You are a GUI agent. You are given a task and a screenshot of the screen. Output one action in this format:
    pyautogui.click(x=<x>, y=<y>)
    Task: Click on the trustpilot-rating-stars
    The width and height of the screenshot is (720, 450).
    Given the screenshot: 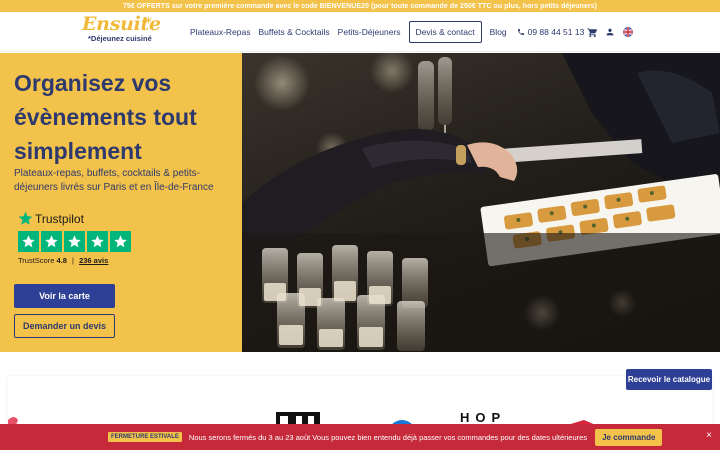 What is the action you would take?
    pyautogui.click(x=74, y=241)
    